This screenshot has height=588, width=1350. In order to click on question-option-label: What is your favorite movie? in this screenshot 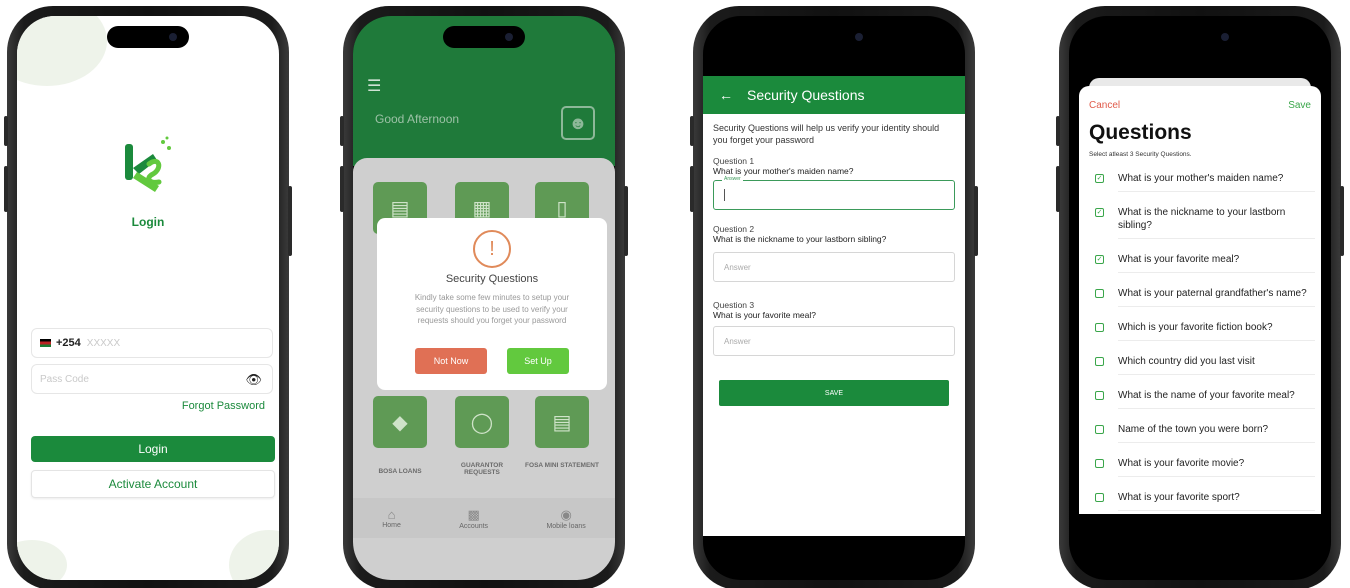, I will do `click(1216, 467)`.